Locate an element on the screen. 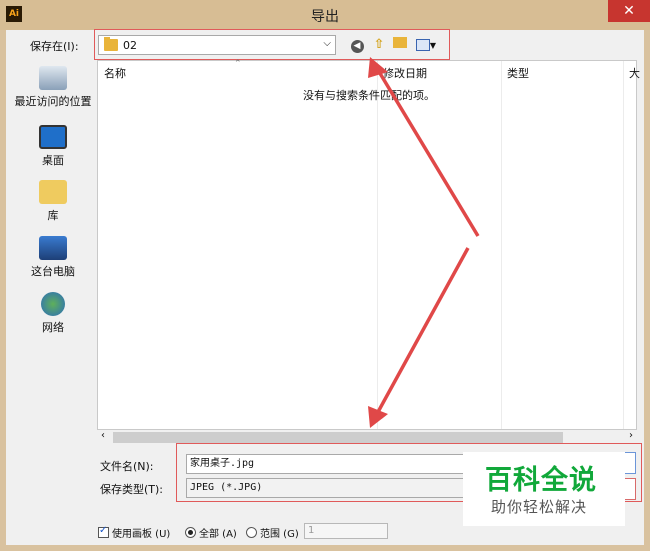  arrowhead-up is located at coordinates (378, 67).